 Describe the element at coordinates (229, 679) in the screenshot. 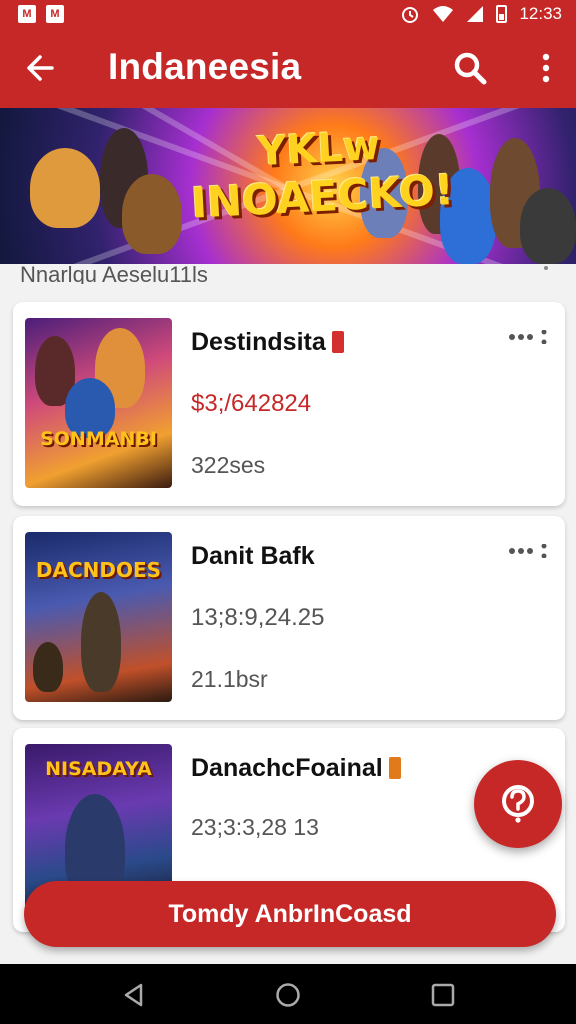

I see `item-meta: 21.1bsr` at that location.